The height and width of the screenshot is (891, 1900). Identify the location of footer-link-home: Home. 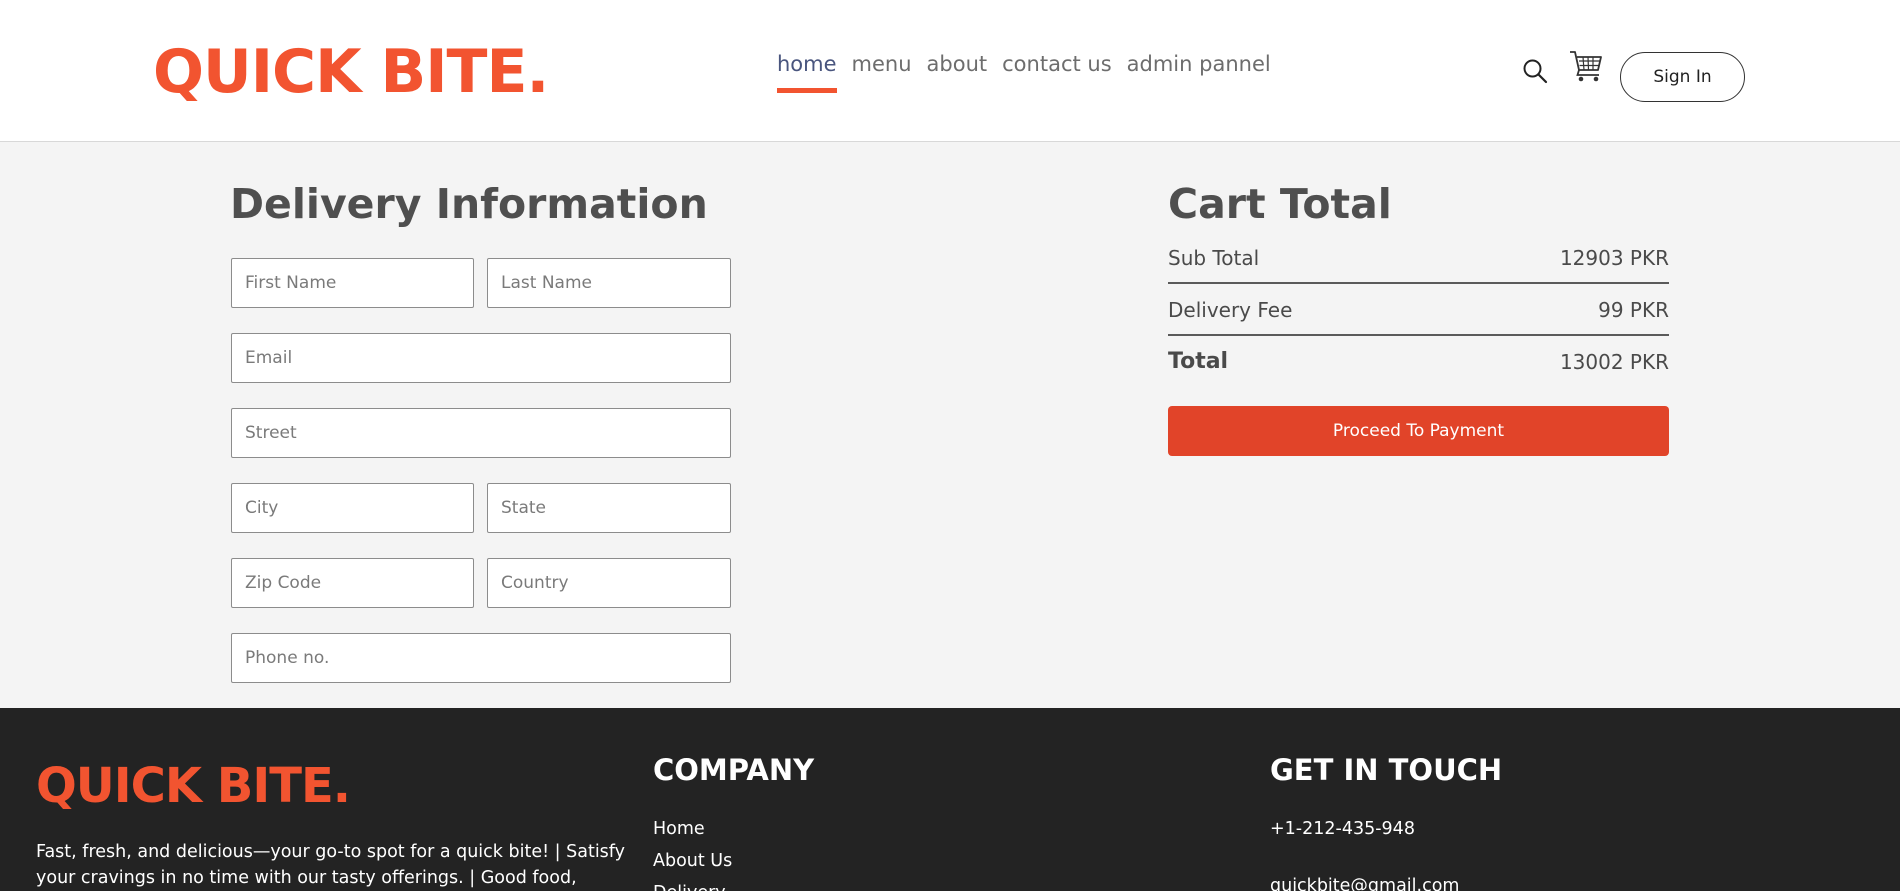
(679, 829).